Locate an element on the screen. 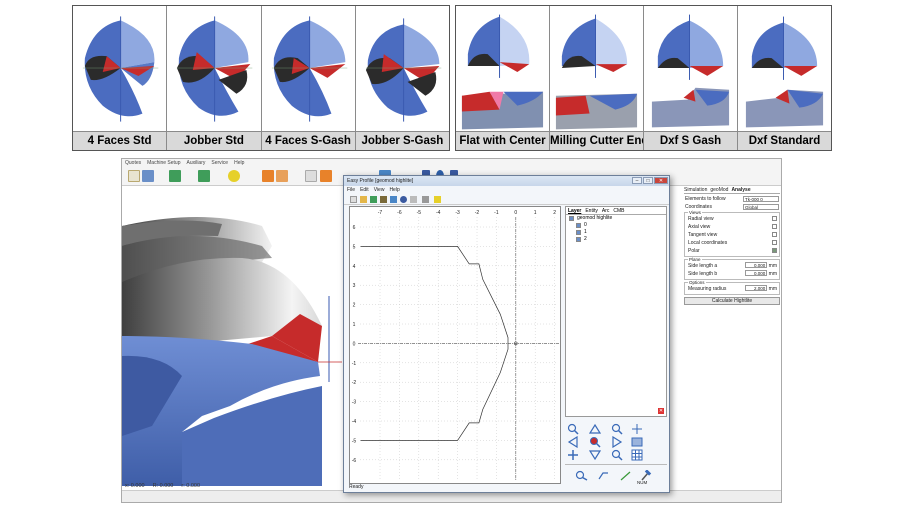  menu-item-service: Service is located at coordinates (219, 163).